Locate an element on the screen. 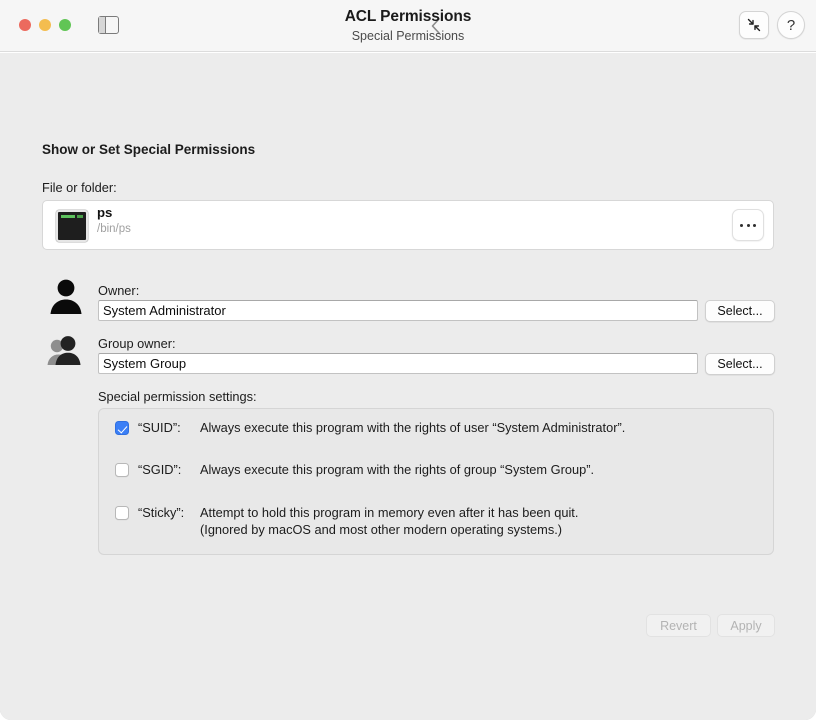 This screenshot has height=720, width=816. sidebar-toggle-icon is located at coordinates (108, 25).